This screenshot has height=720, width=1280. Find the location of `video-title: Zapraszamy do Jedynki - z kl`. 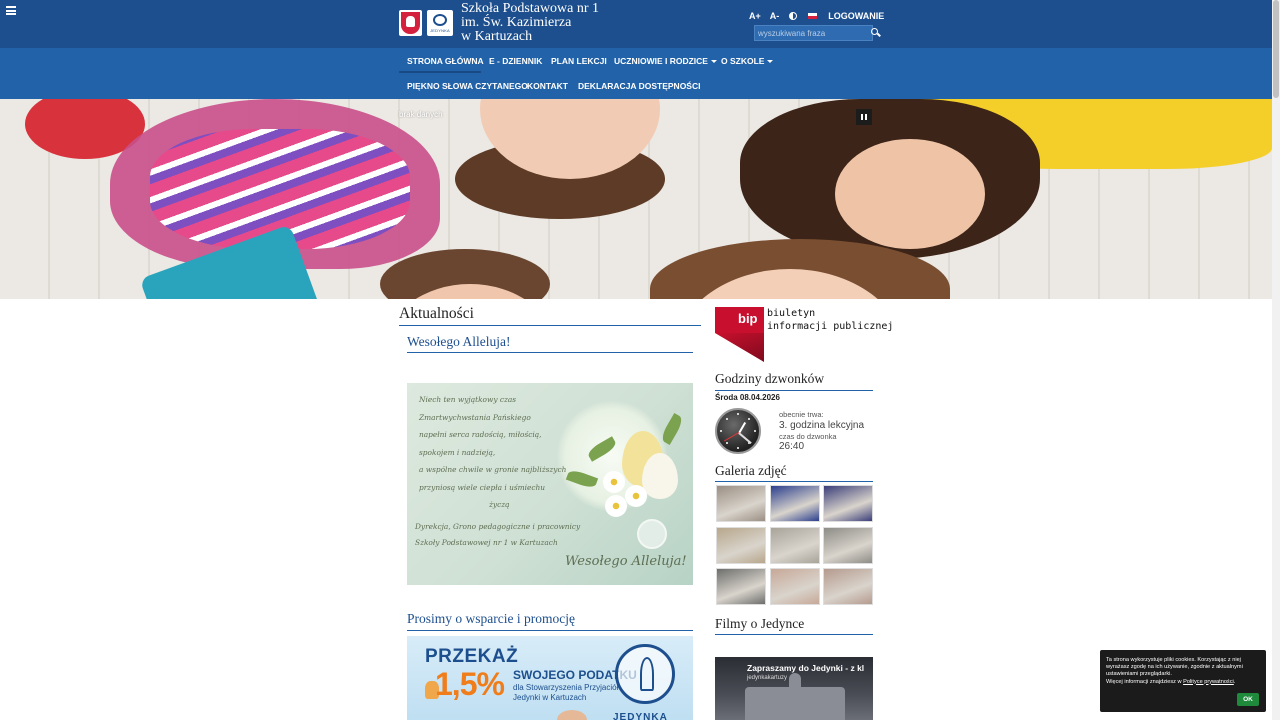

video-title: Zapraszamy do Jedynki - z kl is located at coordinates (806, 668).